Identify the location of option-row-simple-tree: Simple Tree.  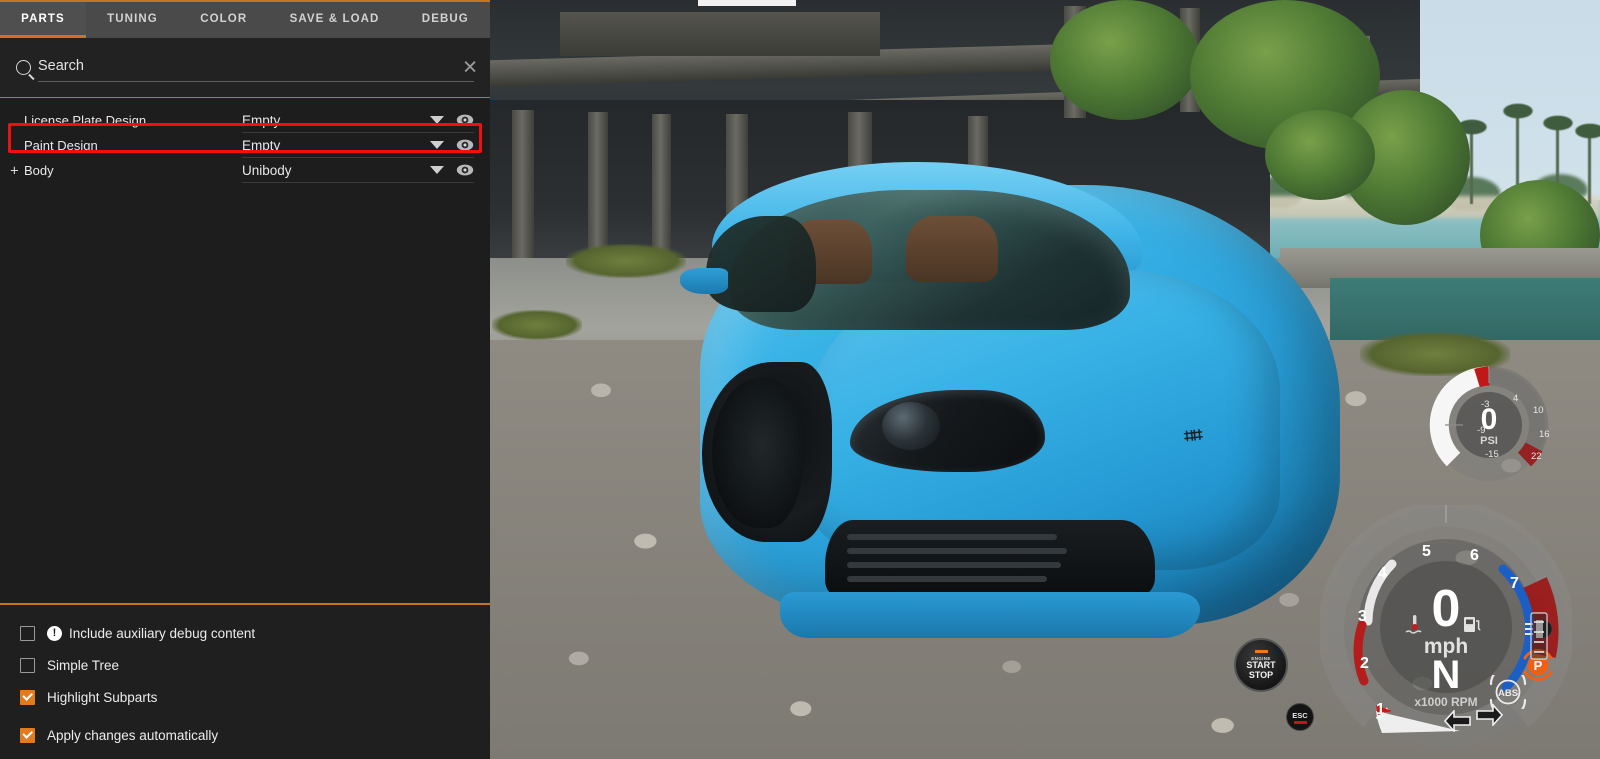
(245, 665).